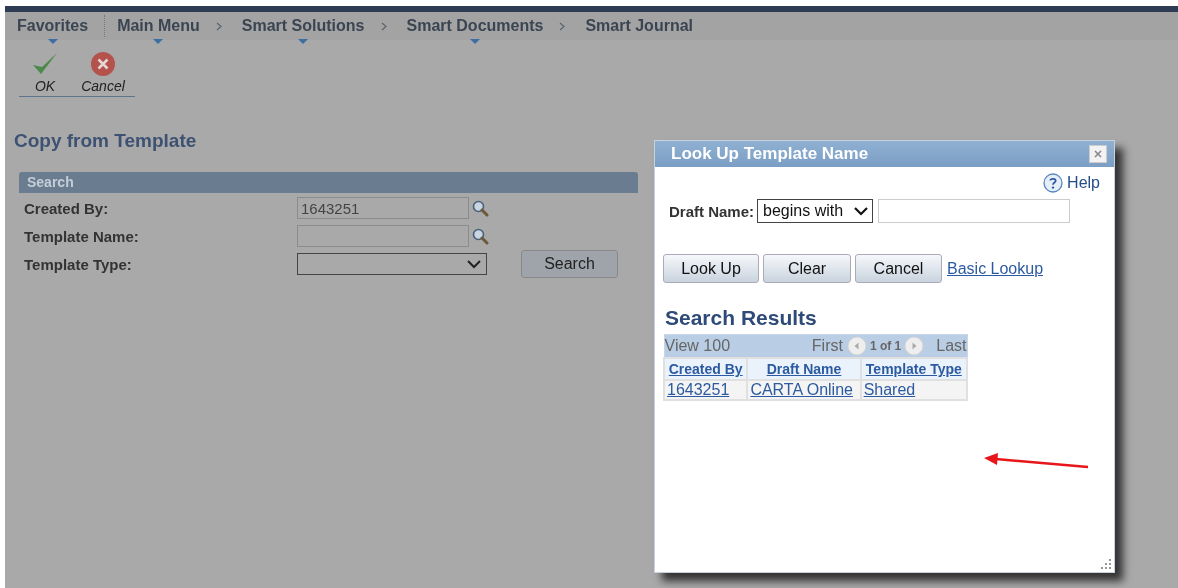  I want to click on help-icon, so click(1053, 183).